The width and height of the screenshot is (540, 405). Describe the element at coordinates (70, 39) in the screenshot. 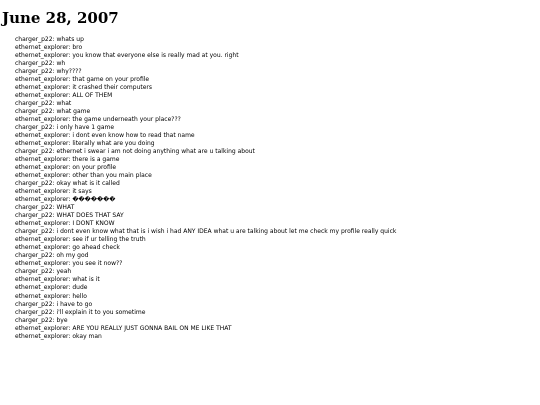

I see `message-text: whats up` at that location.